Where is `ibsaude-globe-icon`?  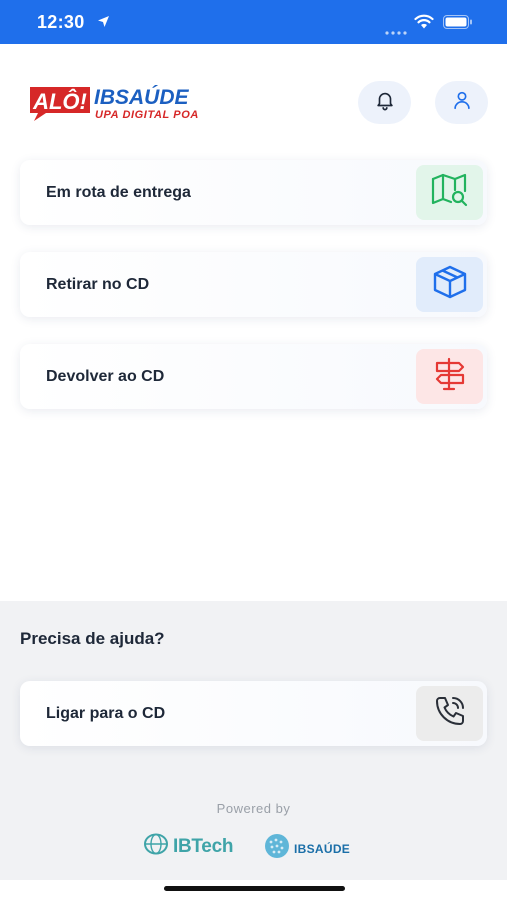 ibsaude-globe-icon is located at coordinates (277, 848).